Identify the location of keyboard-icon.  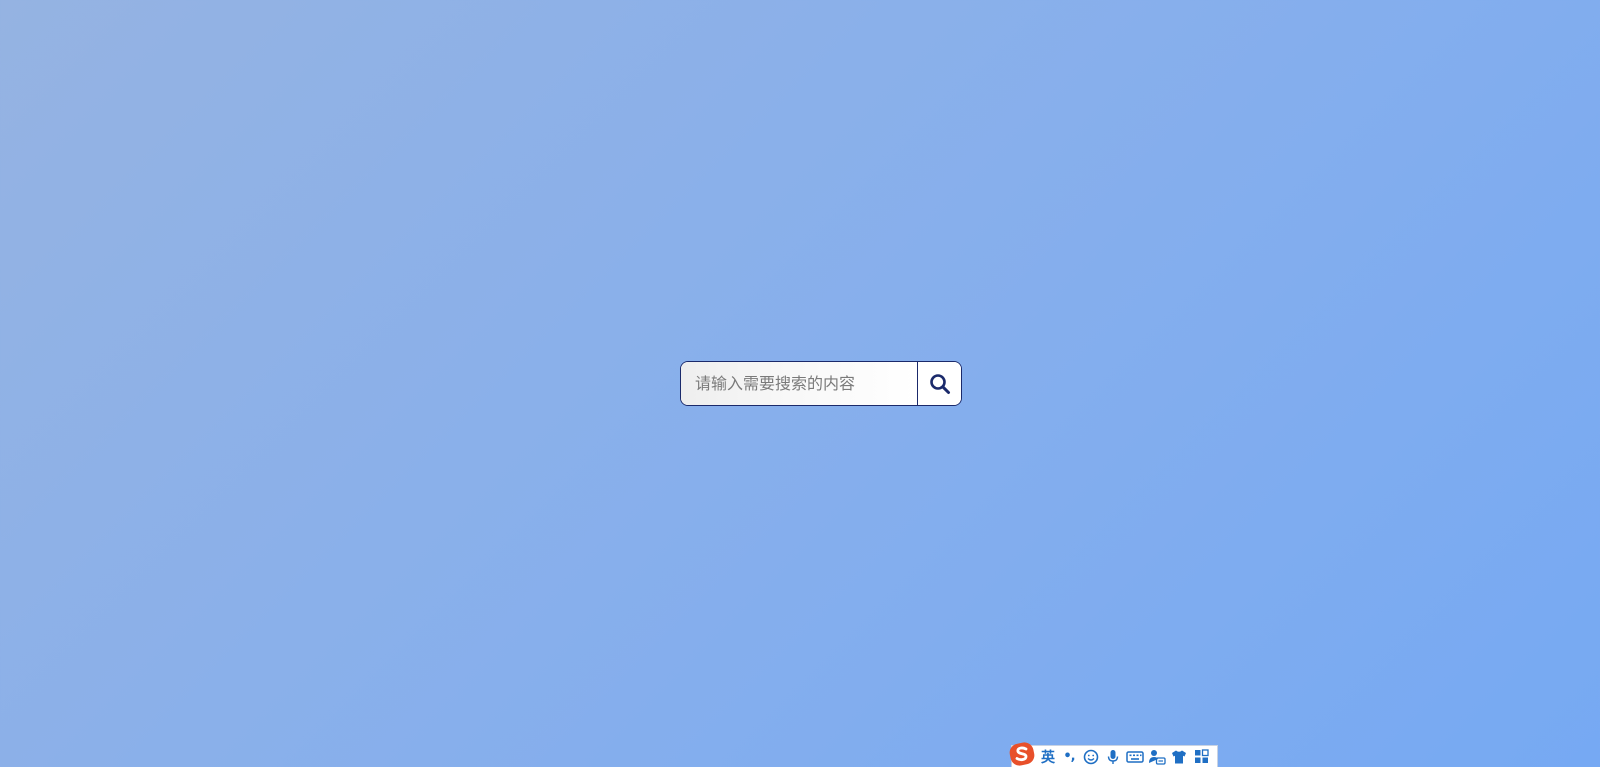
(1135, 756).